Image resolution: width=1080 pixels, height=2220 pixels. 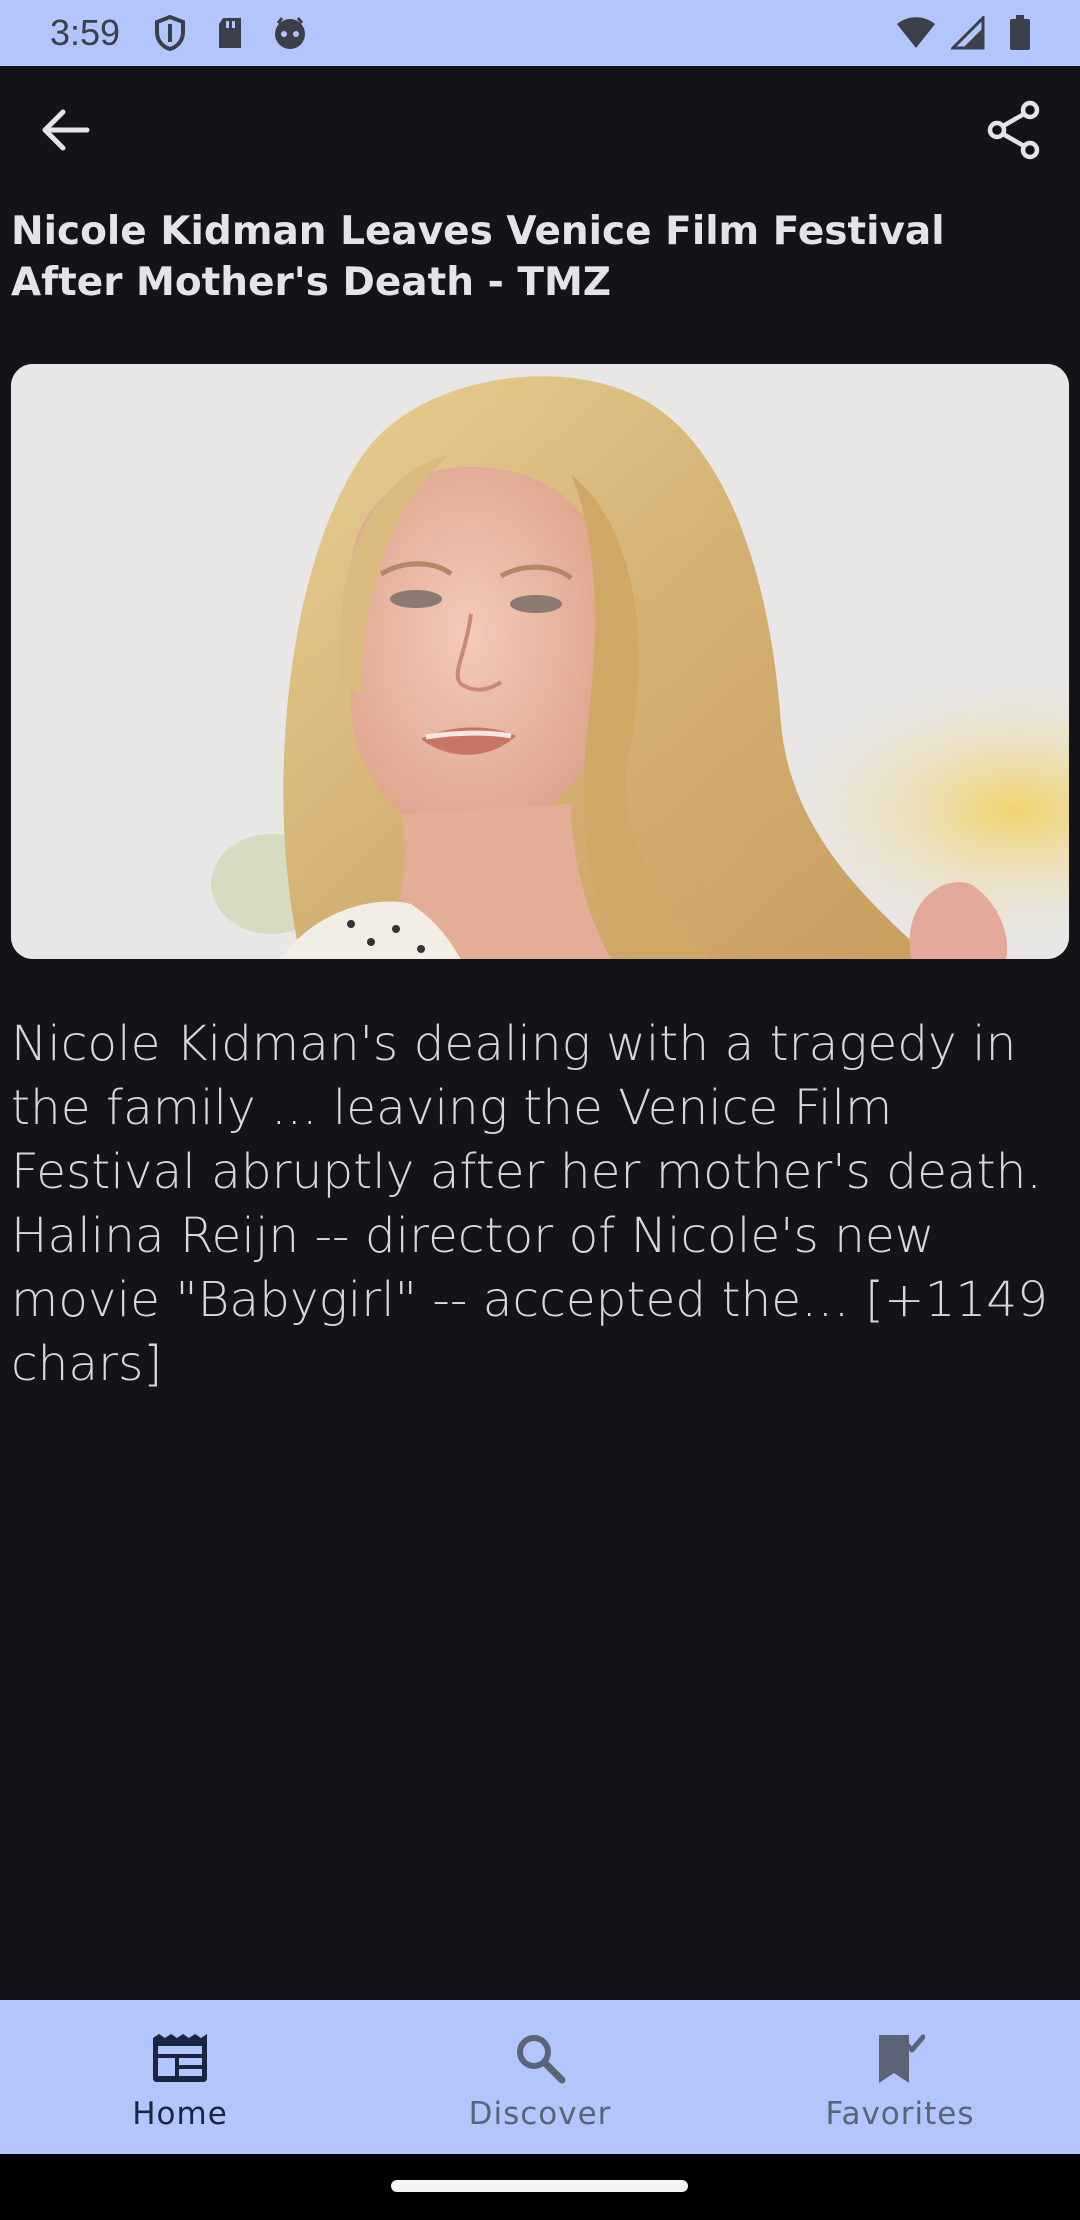 I want to click on nav-item-discover: Discover, so click(x=540, y=2077).